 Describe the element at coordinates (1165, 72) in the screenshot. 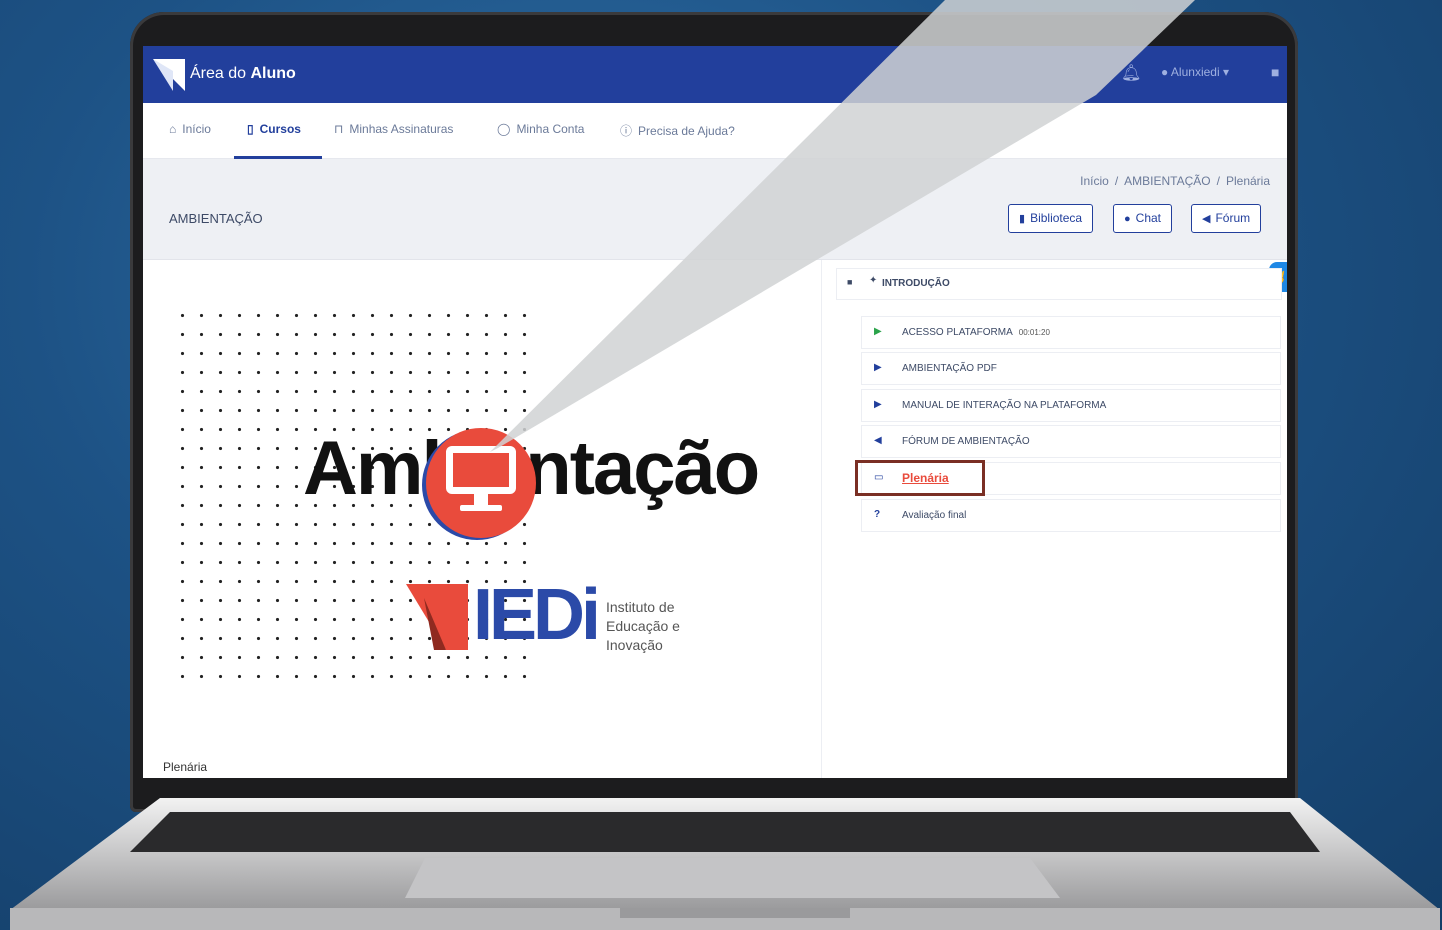

I see `user-avatar-icon: ●` at that location.